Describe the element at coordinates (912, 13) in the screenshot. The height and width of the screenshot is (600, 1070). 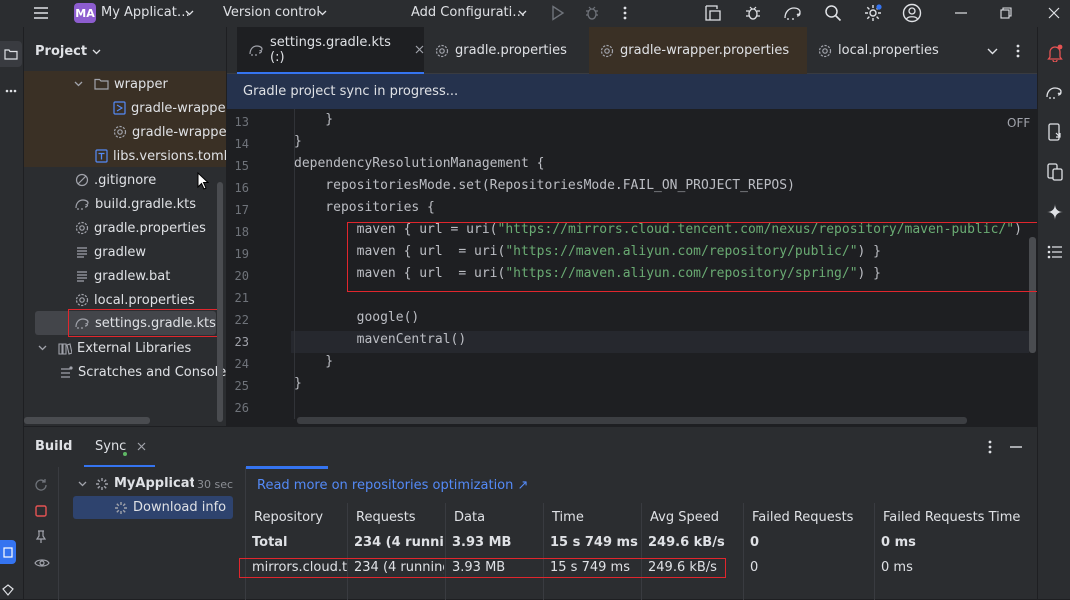
I see `account-icon` at that location.